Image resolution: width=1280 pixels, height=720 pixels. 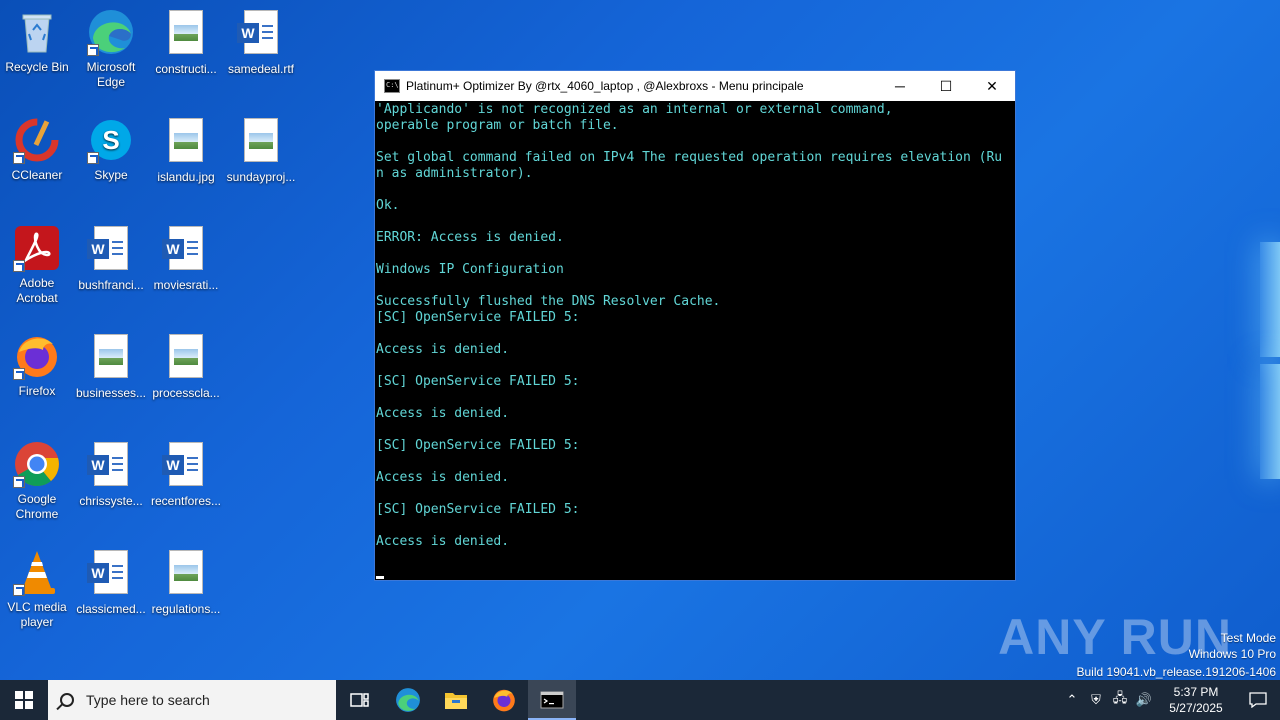 I want to click on start-button, so click(x=24, y=700).